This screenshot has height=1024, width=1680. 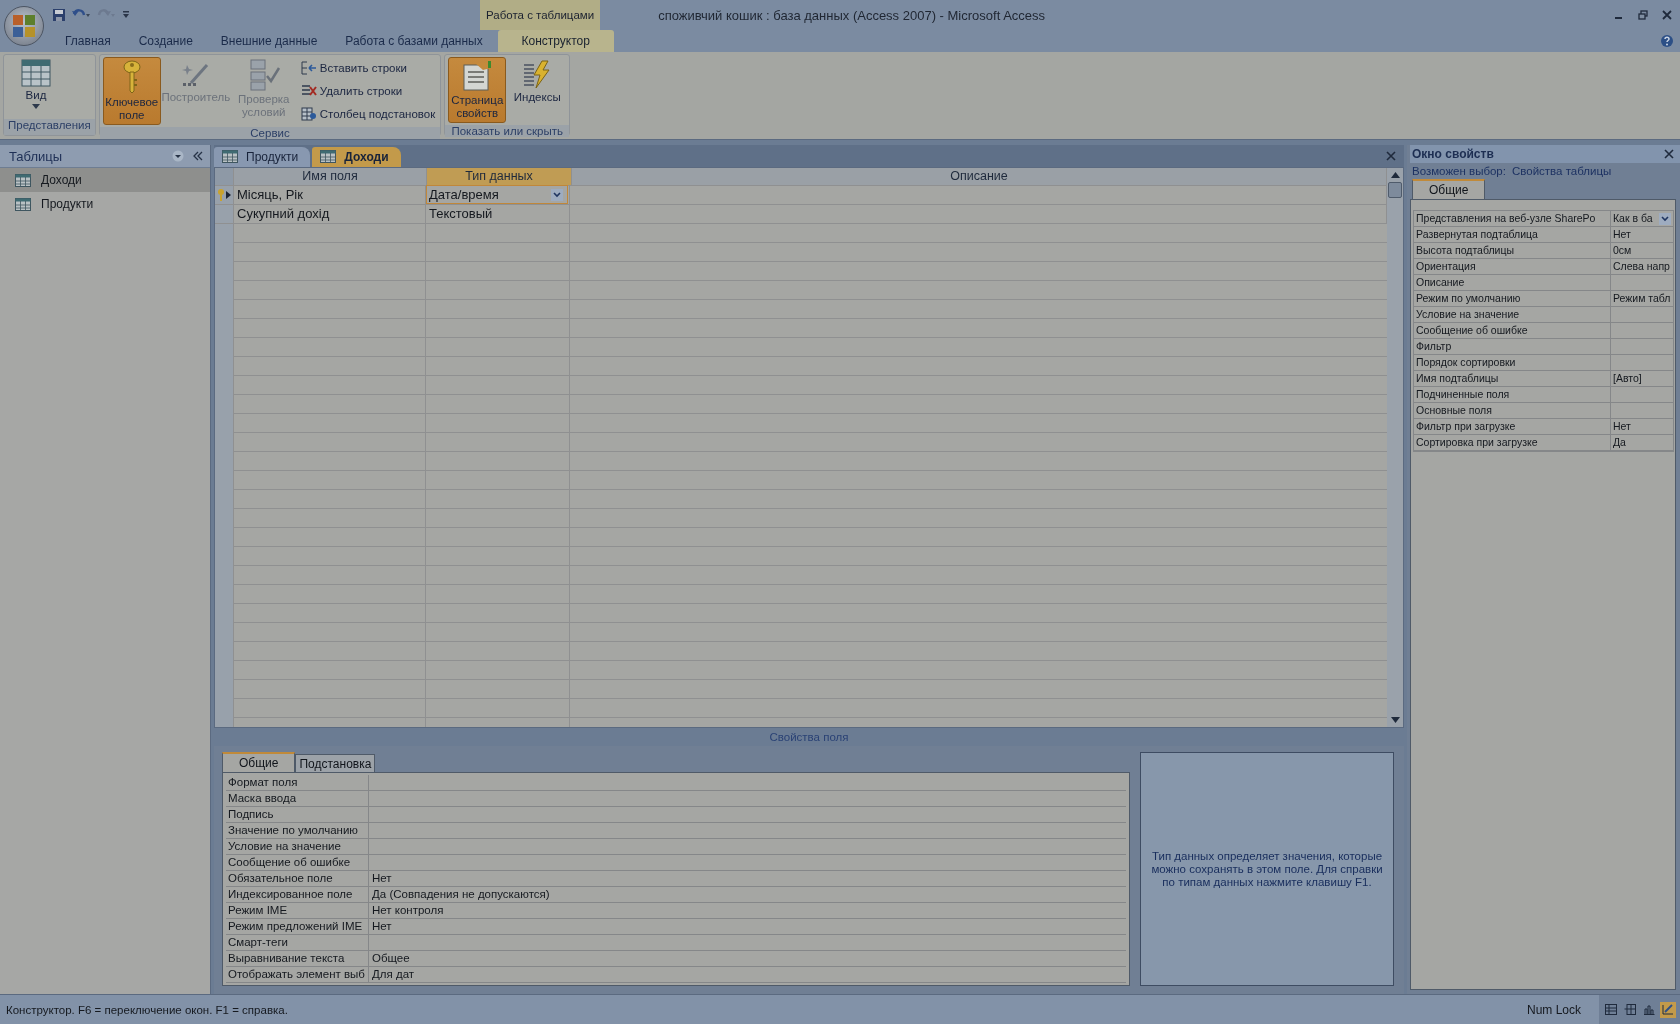 What do you see at coordinates (809, 737) in the screenshot?
I see `section-title: Свойства поля` at bounding box center [809, 737].